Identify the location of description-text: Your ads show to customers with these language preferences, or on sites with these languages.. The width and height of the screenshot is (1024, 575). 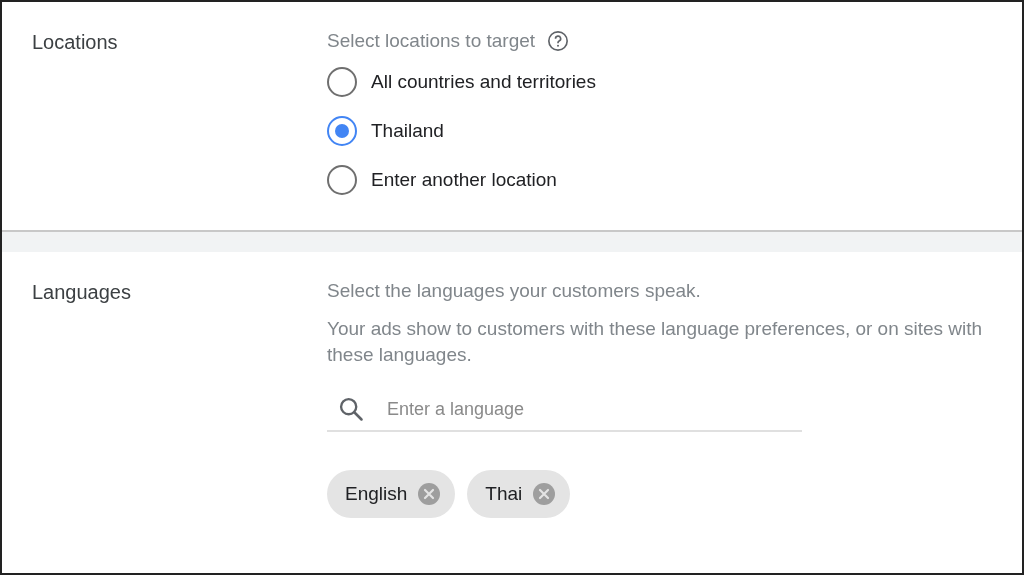
(655, 342).